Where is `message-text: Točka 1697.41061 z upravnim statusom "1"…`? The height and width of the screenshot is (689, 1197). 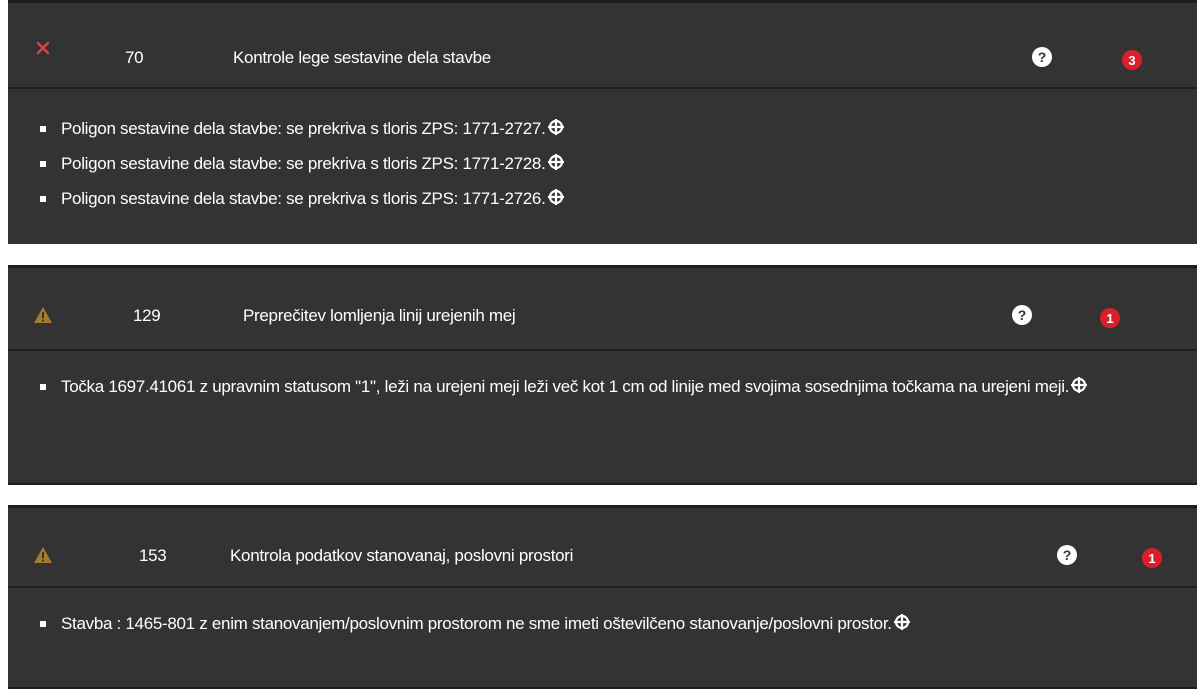 message-text: Točka 1697.41061 z upravnim statusom "1"… is located at coordinates (565, 386).